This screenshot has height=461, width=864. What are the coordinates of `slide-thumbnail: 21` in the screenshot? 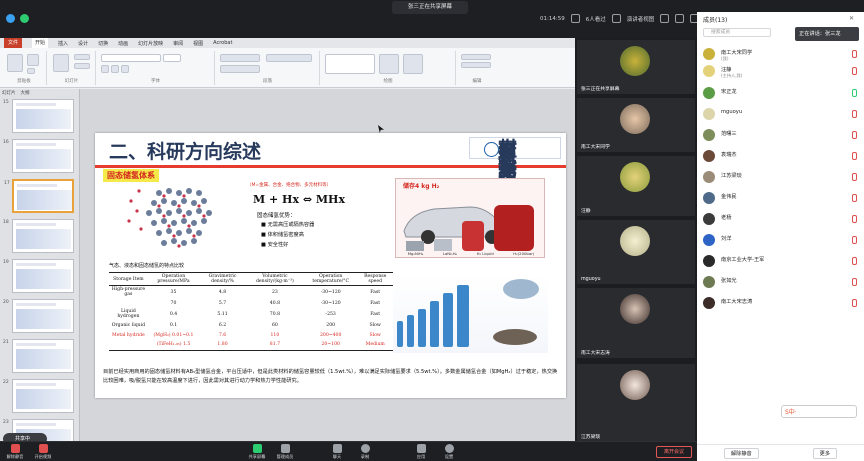 It's located at (38, 356).